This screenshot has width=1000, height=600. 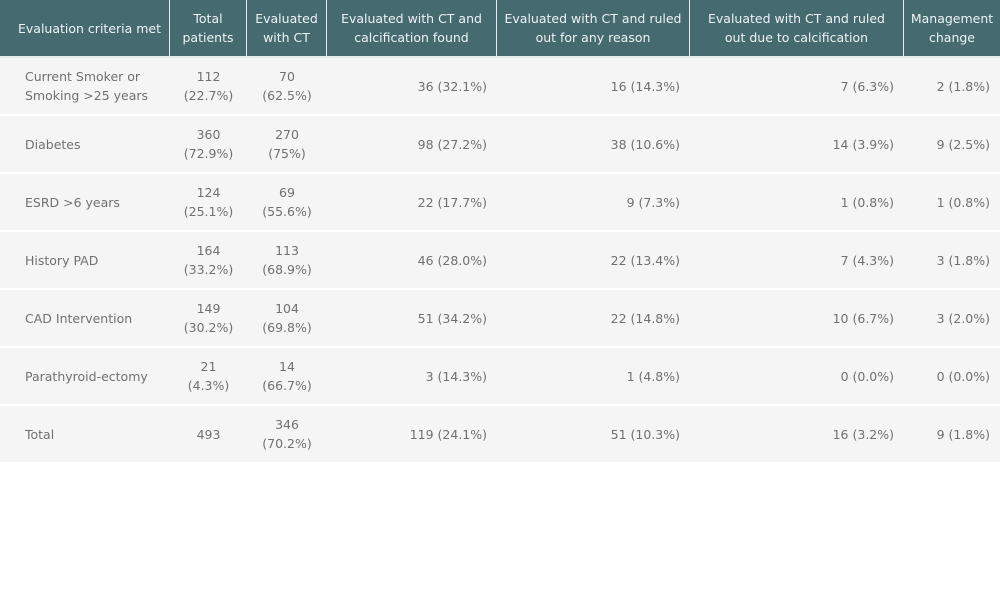 I want to click on cell-total-patients: 360 (72.9%), so click(x=208, y=145).